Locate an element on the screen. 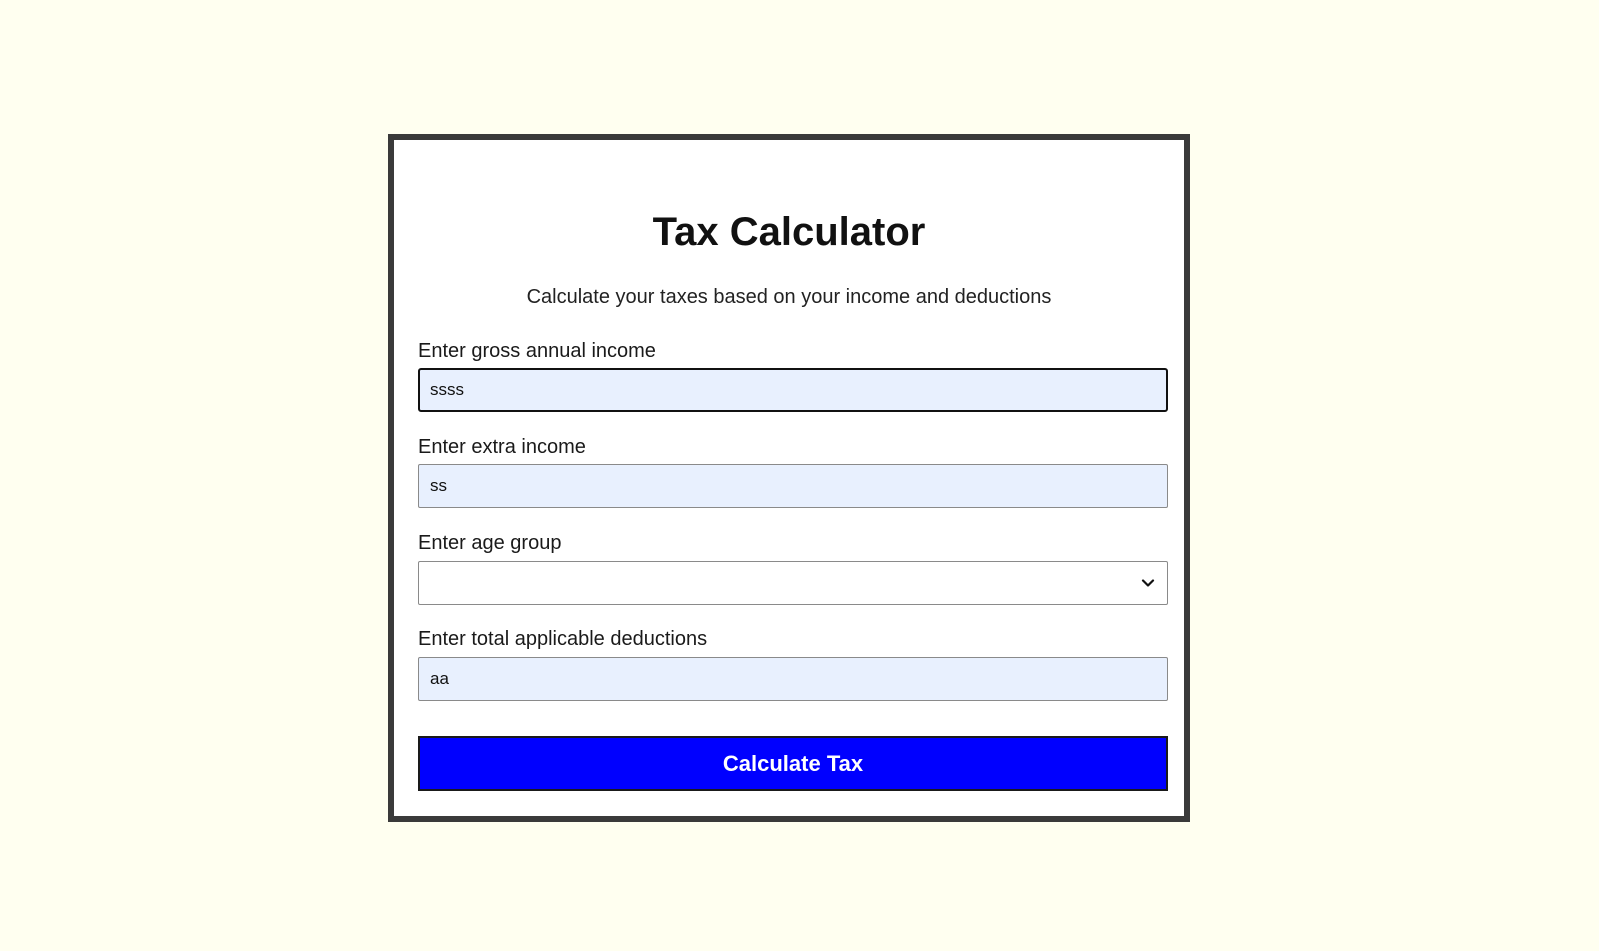 The height and width of the screenshot is (951, 1599). chevron-down-icon is located at coordinates (1148, 583).